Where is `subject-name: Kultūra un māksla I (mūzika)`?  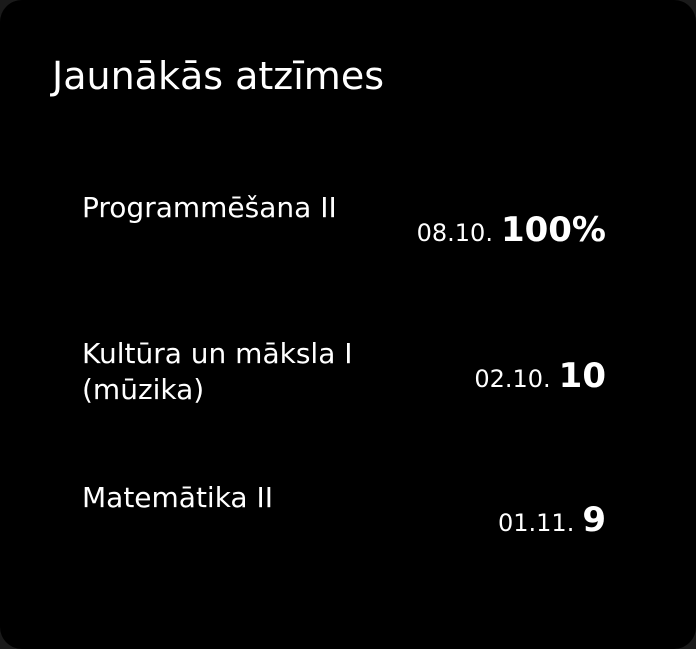
subject-name: Kultūra un māksla I (mūzika) is located at coordinates (217, 371).